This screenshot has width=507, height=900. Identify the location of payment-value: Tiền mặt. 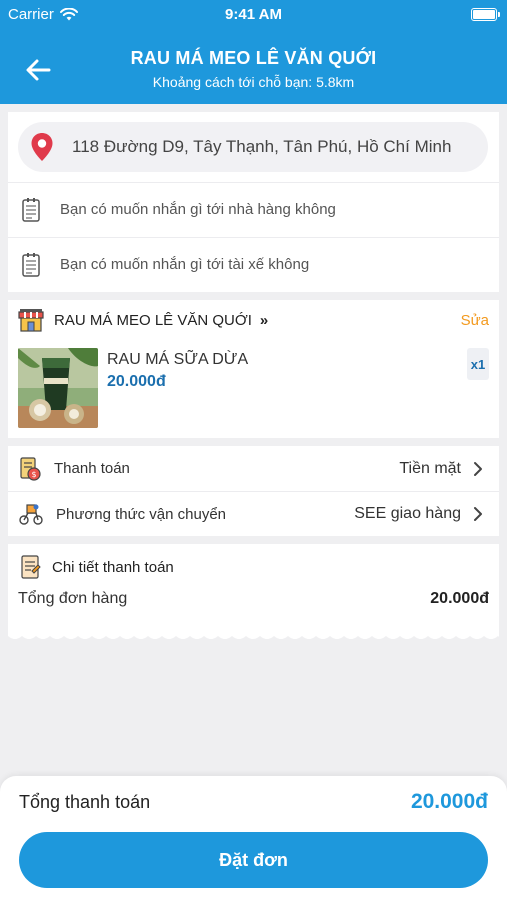
(430, 468).